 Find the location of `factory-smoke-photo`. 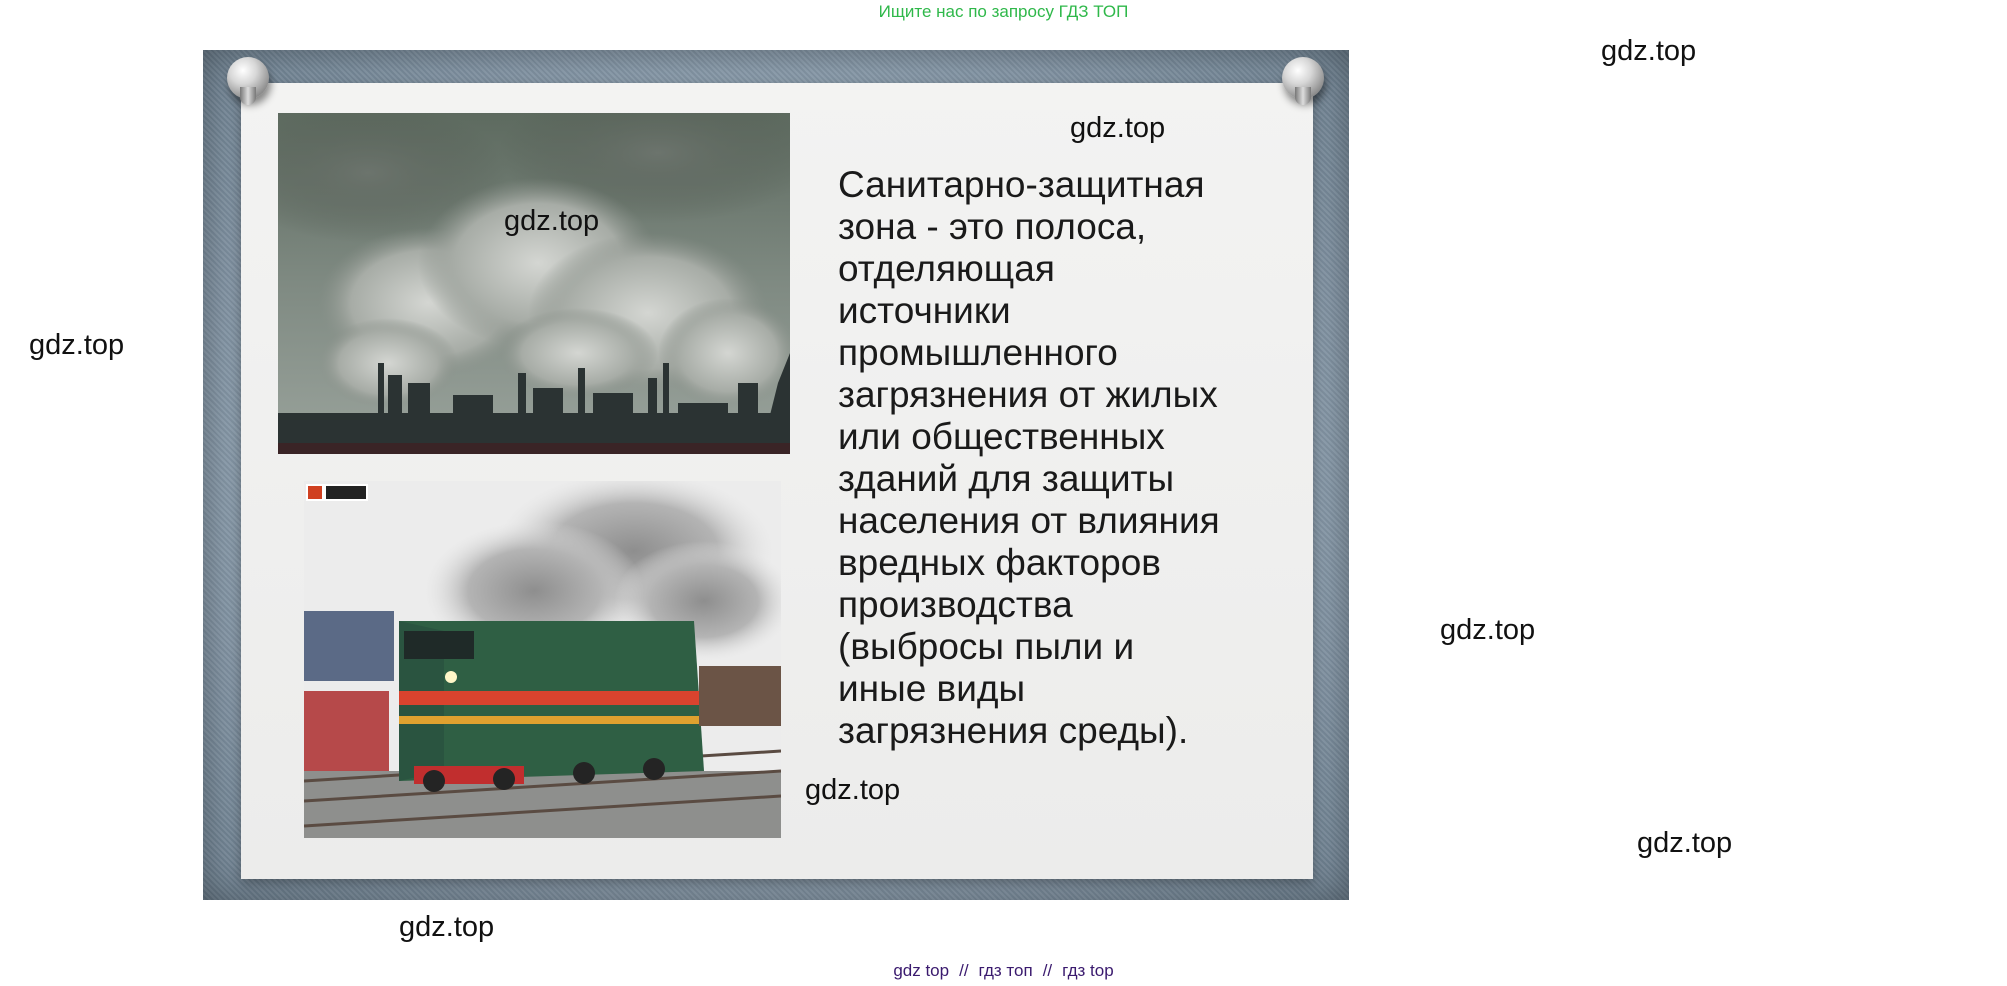

factory-smoke-photo is located at coordinates (534, 283).